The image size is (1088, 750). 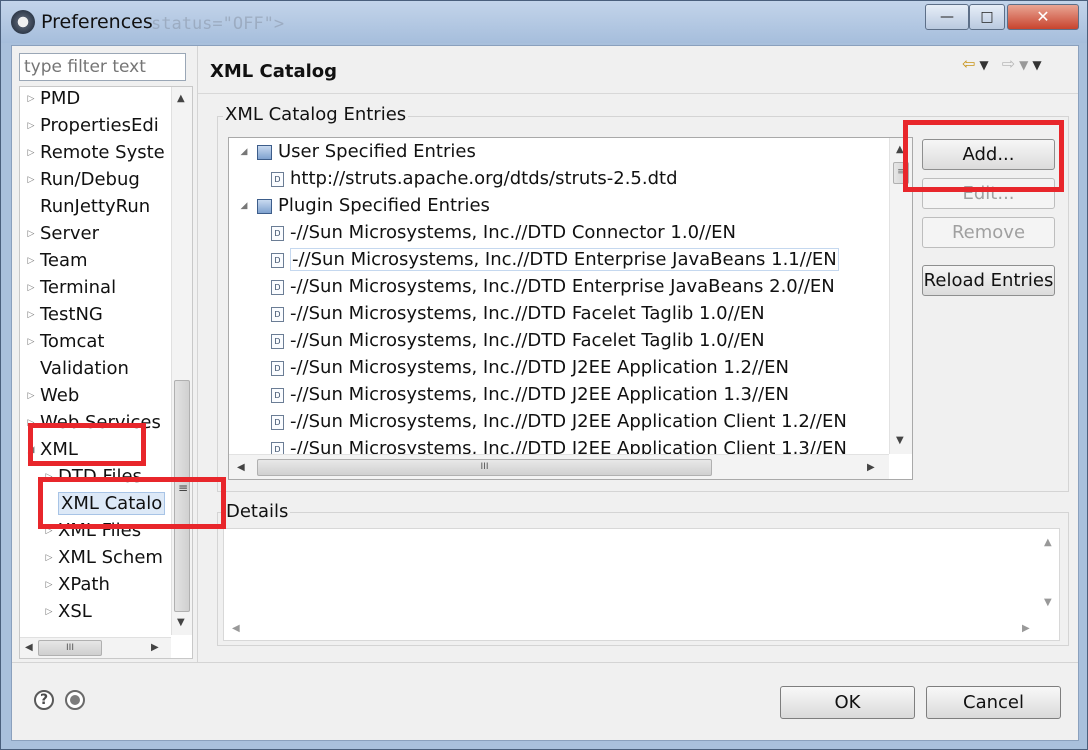 I want to click on view-menu-icon: ▼, so click(x=1038, y=65).